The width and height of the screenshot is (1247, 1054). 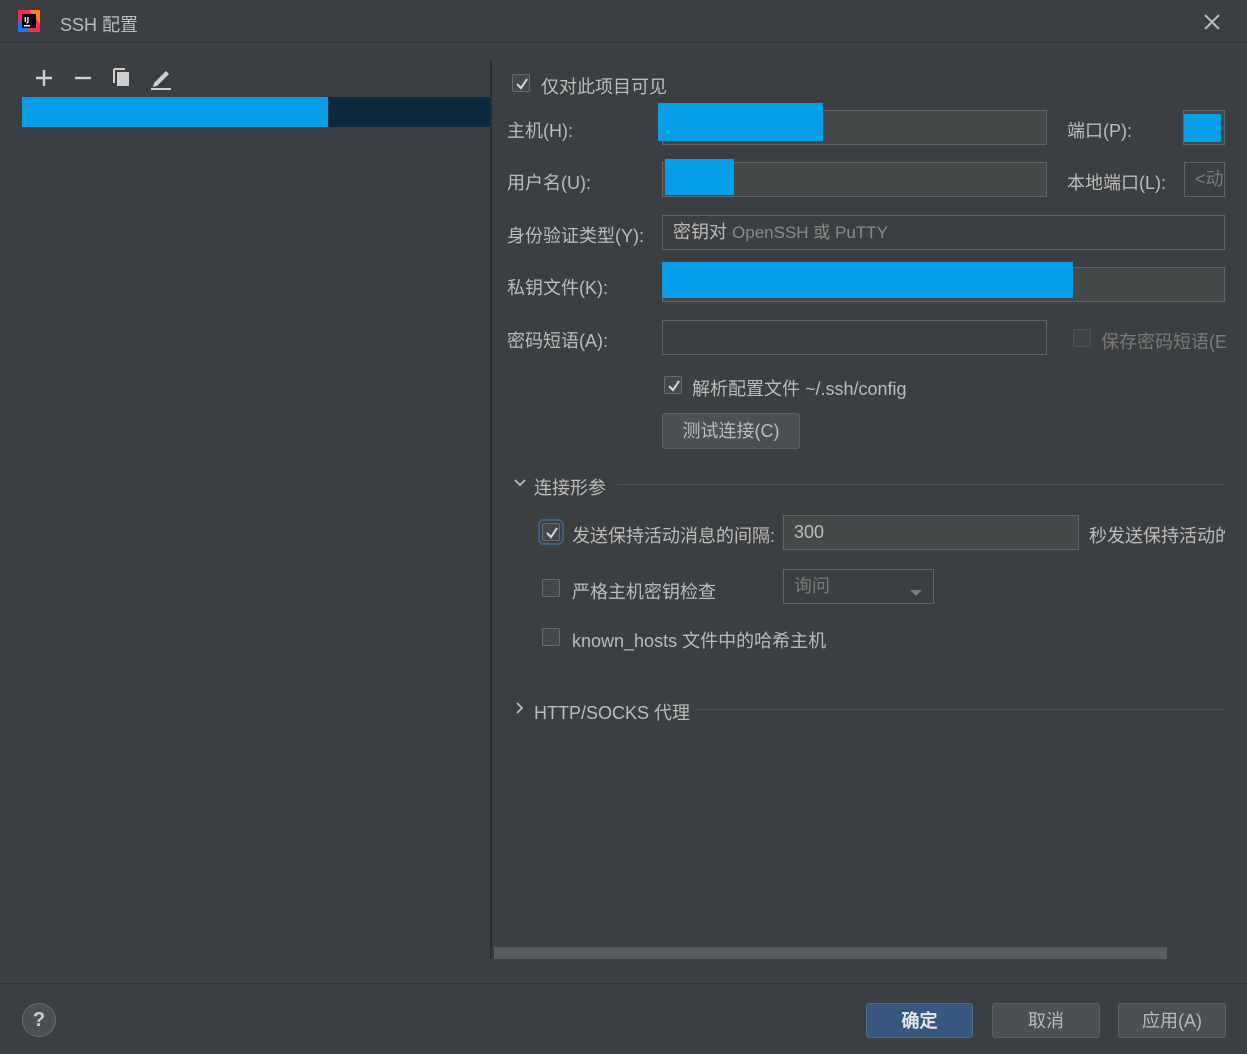 I want to click on keepalive-interval-field: 300, so click(x=931, y=532).